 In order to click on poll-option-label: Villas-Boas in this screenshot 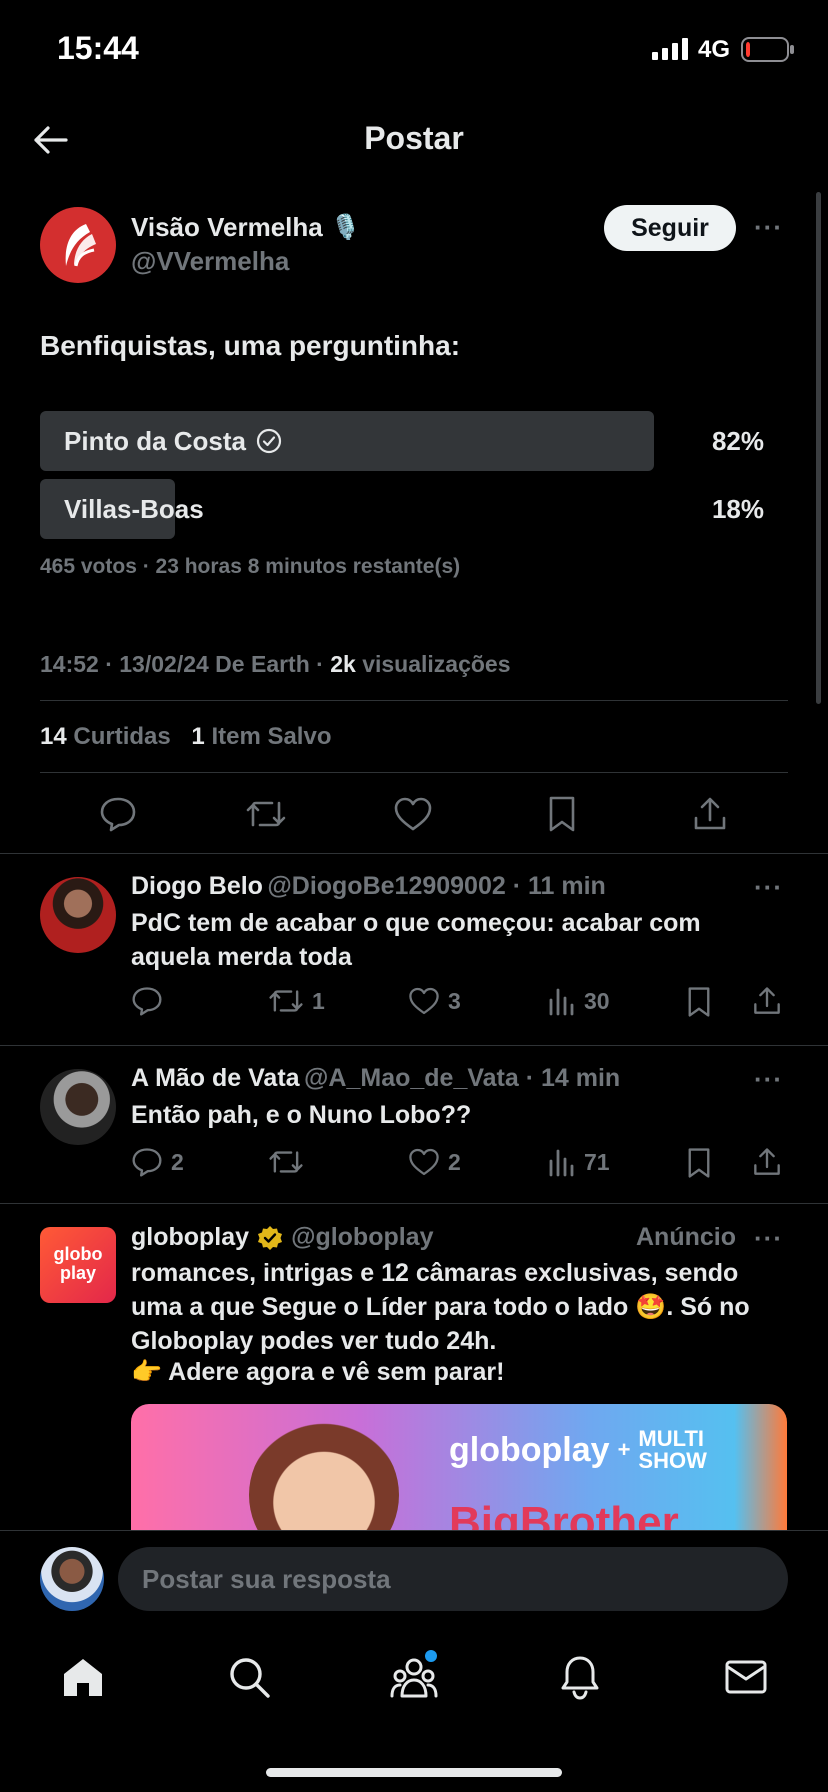, I will do `click(134, 508)`.